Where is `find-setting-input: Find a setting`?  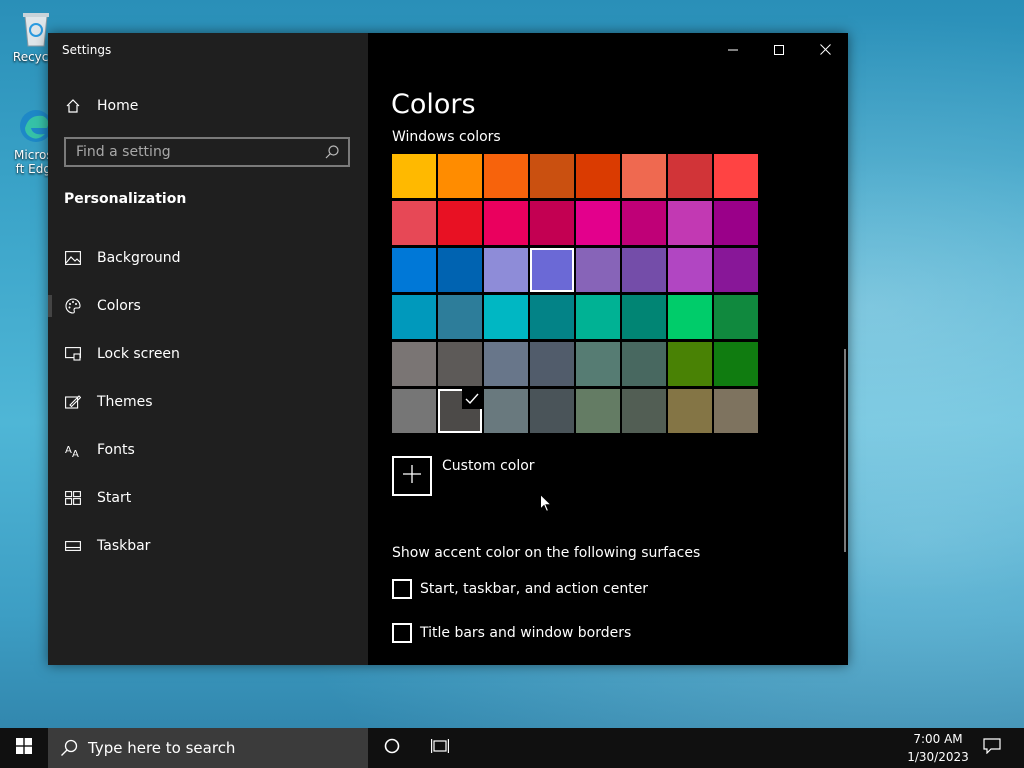
find-setting-input: Find a setting is located at coordinates (207, 152).